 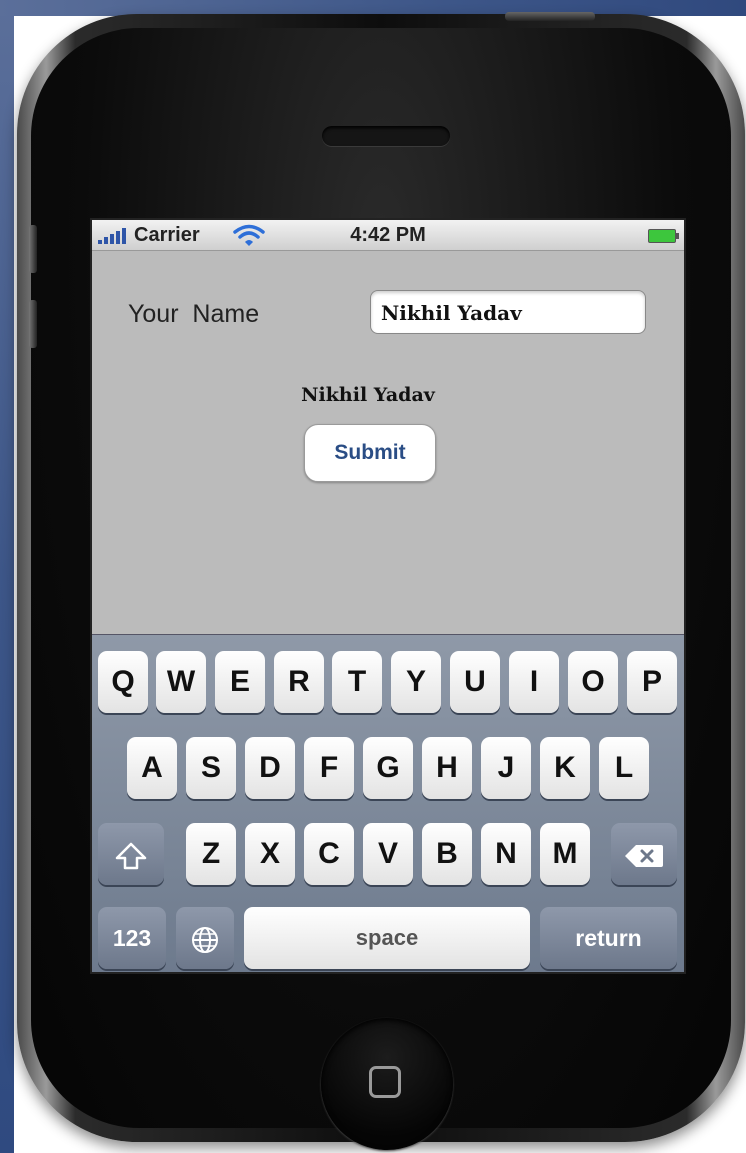 What do you see at coordinates (270, 854) in the screenshot?
I see `key-x: X` at bounding box center [270, 854].